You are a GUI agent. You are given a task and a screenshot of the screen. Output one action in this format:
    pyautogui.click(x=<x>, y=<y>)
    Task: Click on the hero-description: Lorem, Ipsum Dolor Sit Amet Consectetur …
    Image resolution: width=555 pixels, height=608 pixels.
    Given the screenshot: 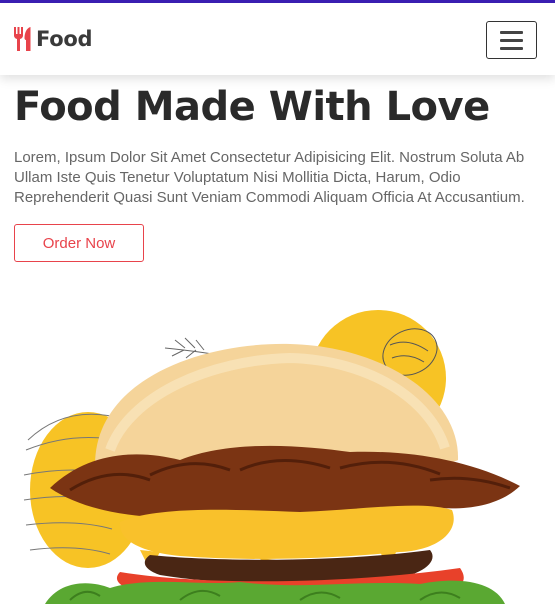 What is the action you would take?
    pyautogui.click(x=269, y=177)
    